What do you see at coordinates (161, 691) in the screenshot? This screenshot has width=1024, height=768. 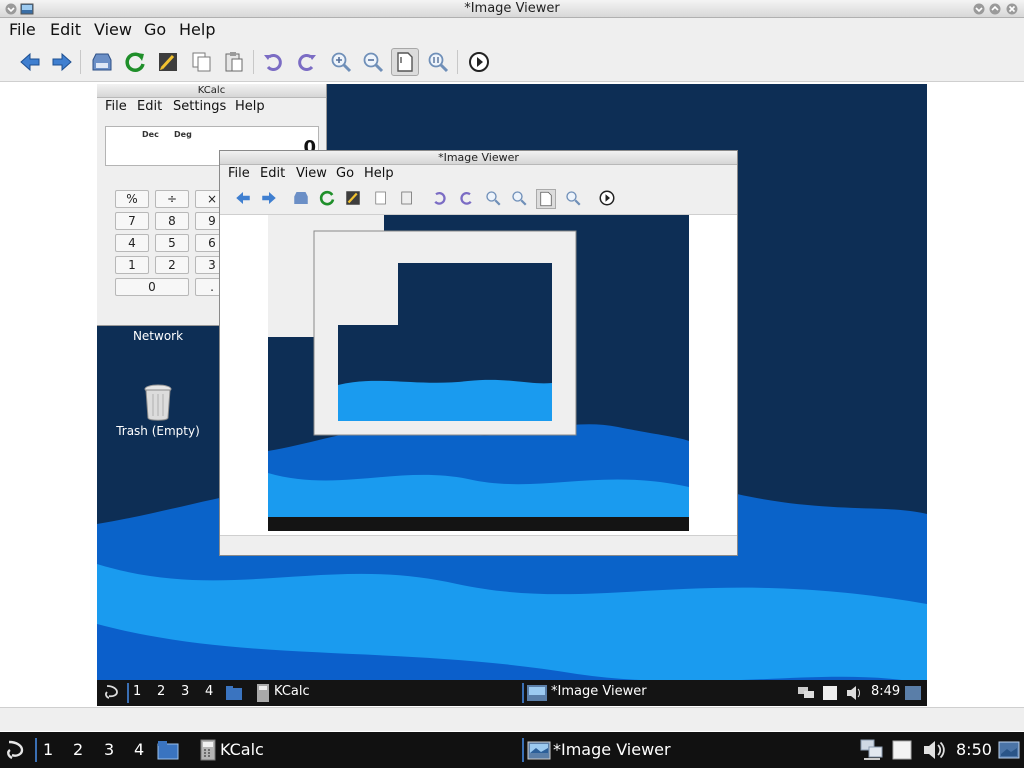 I see `inner-desktop-2: 2` at bounding box center [161, 691].